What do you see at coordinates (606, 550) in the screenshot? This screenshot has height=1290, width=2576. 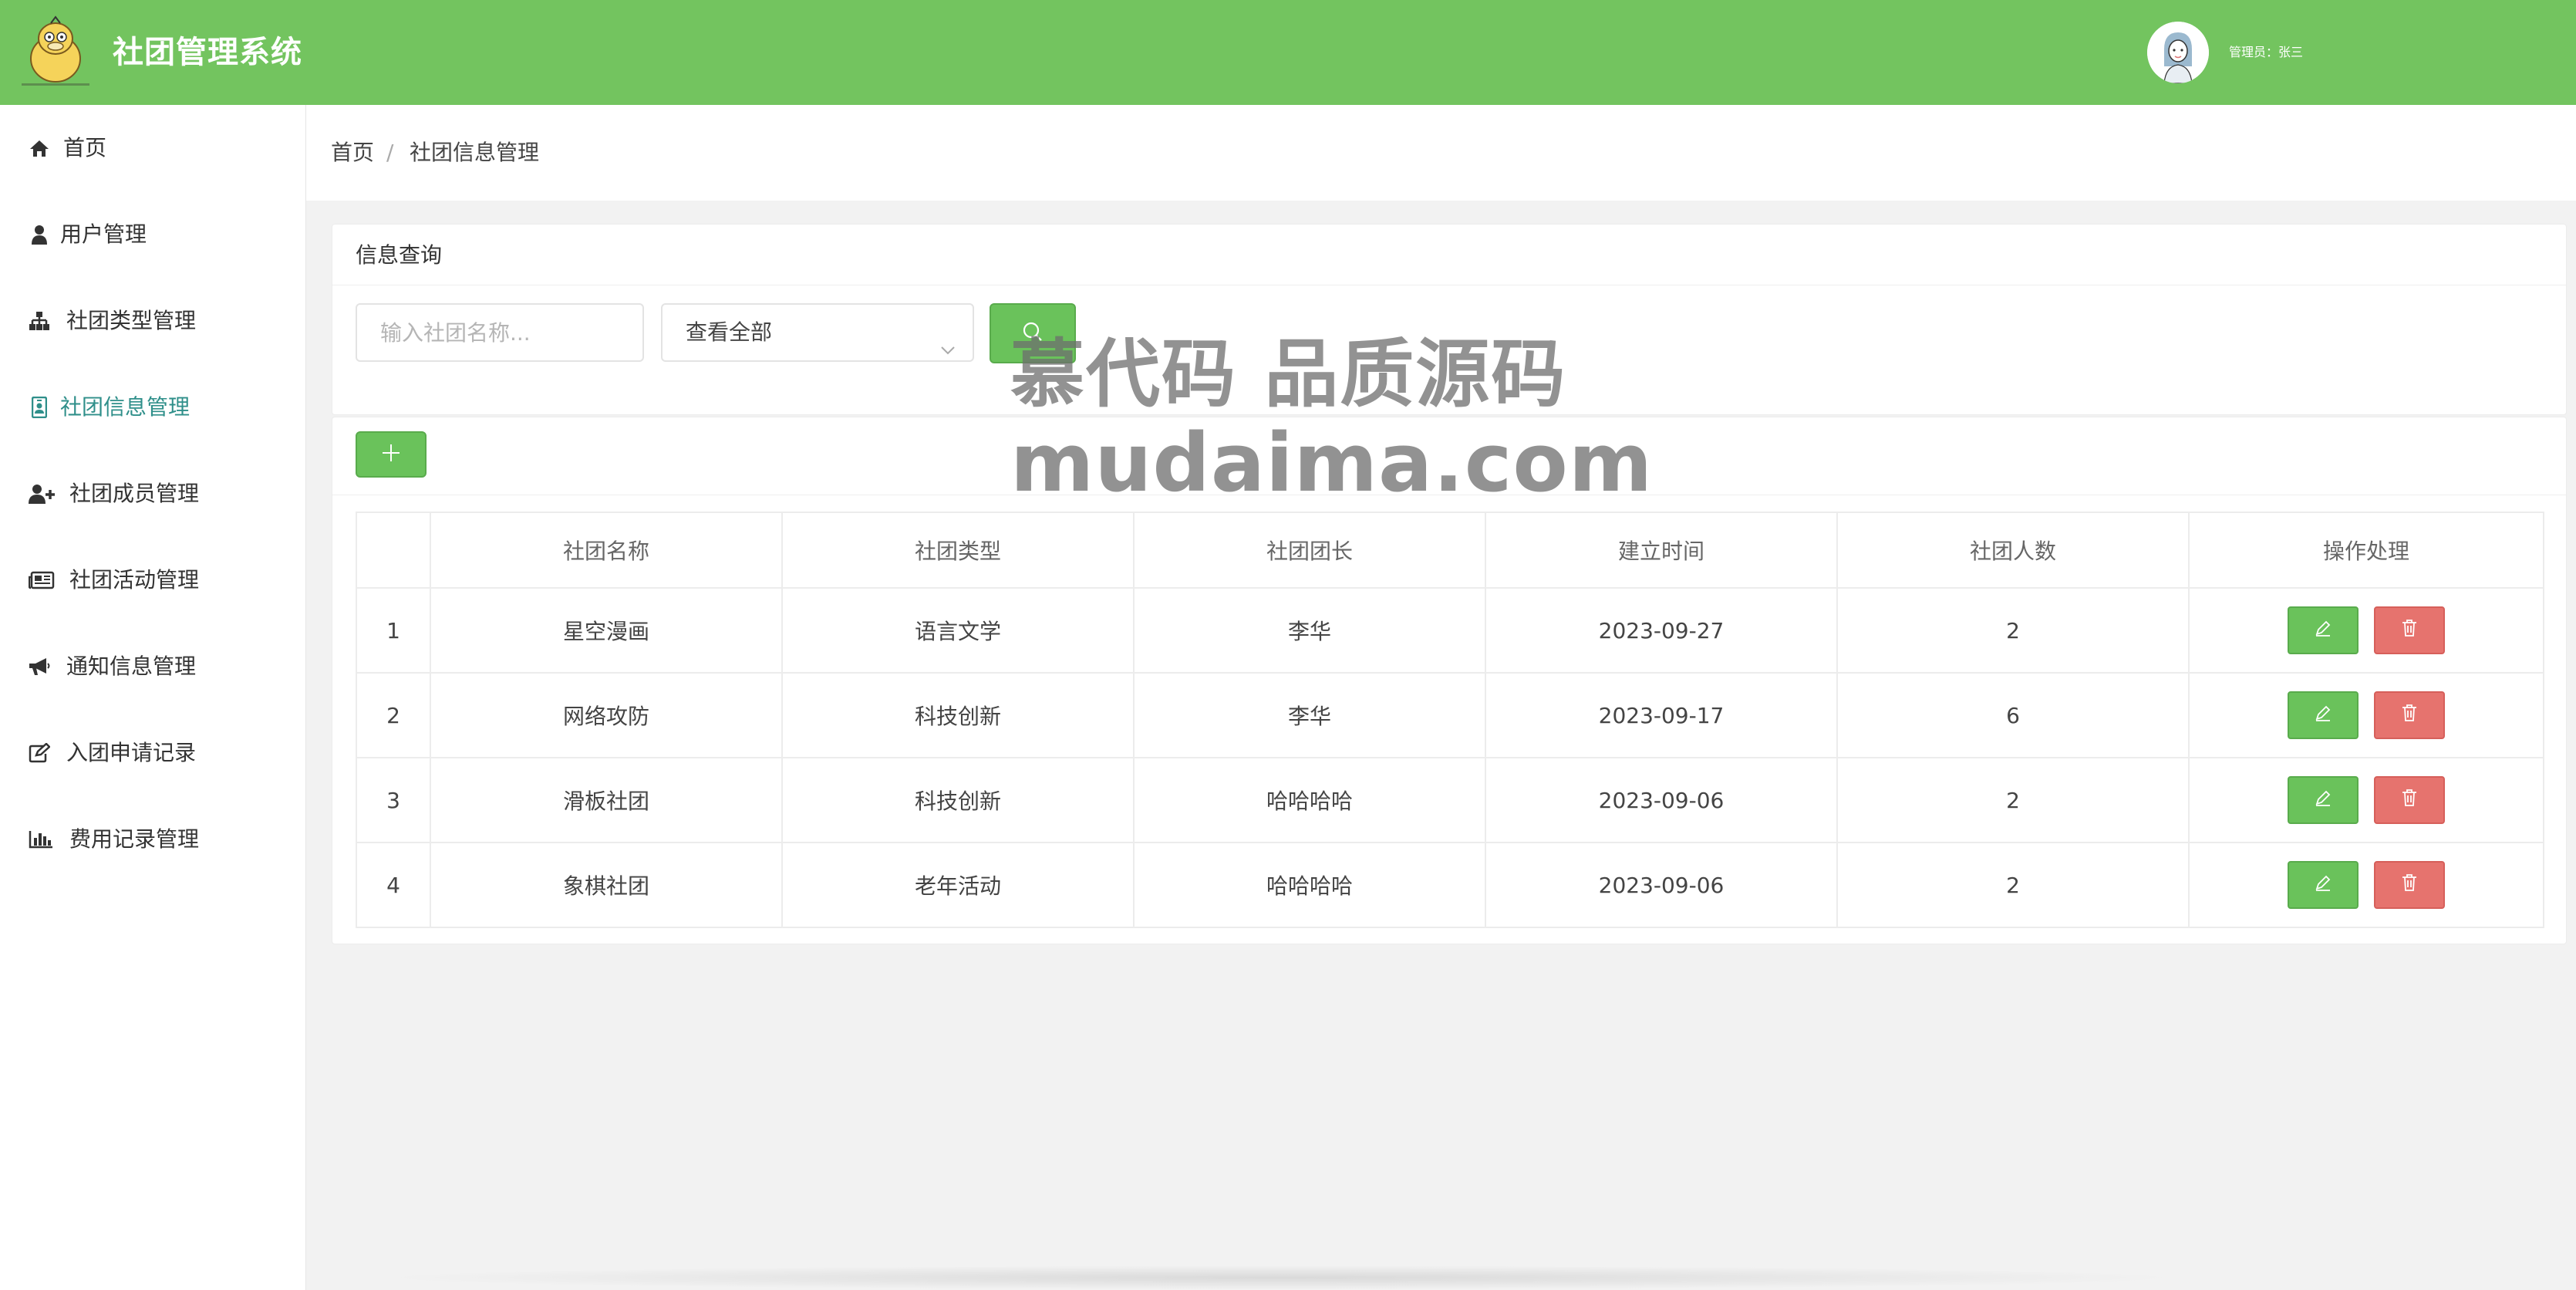 I see `column-header-name: 社团名称` at bounding box center [606, 550].